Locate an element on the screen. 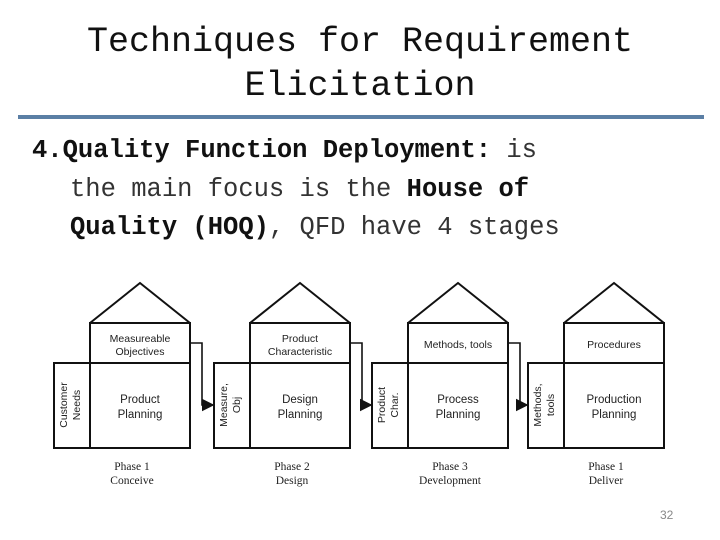 This screenshot has width=720, height=540. title-line-2: Elicitation is located at coordinates (360, 86).